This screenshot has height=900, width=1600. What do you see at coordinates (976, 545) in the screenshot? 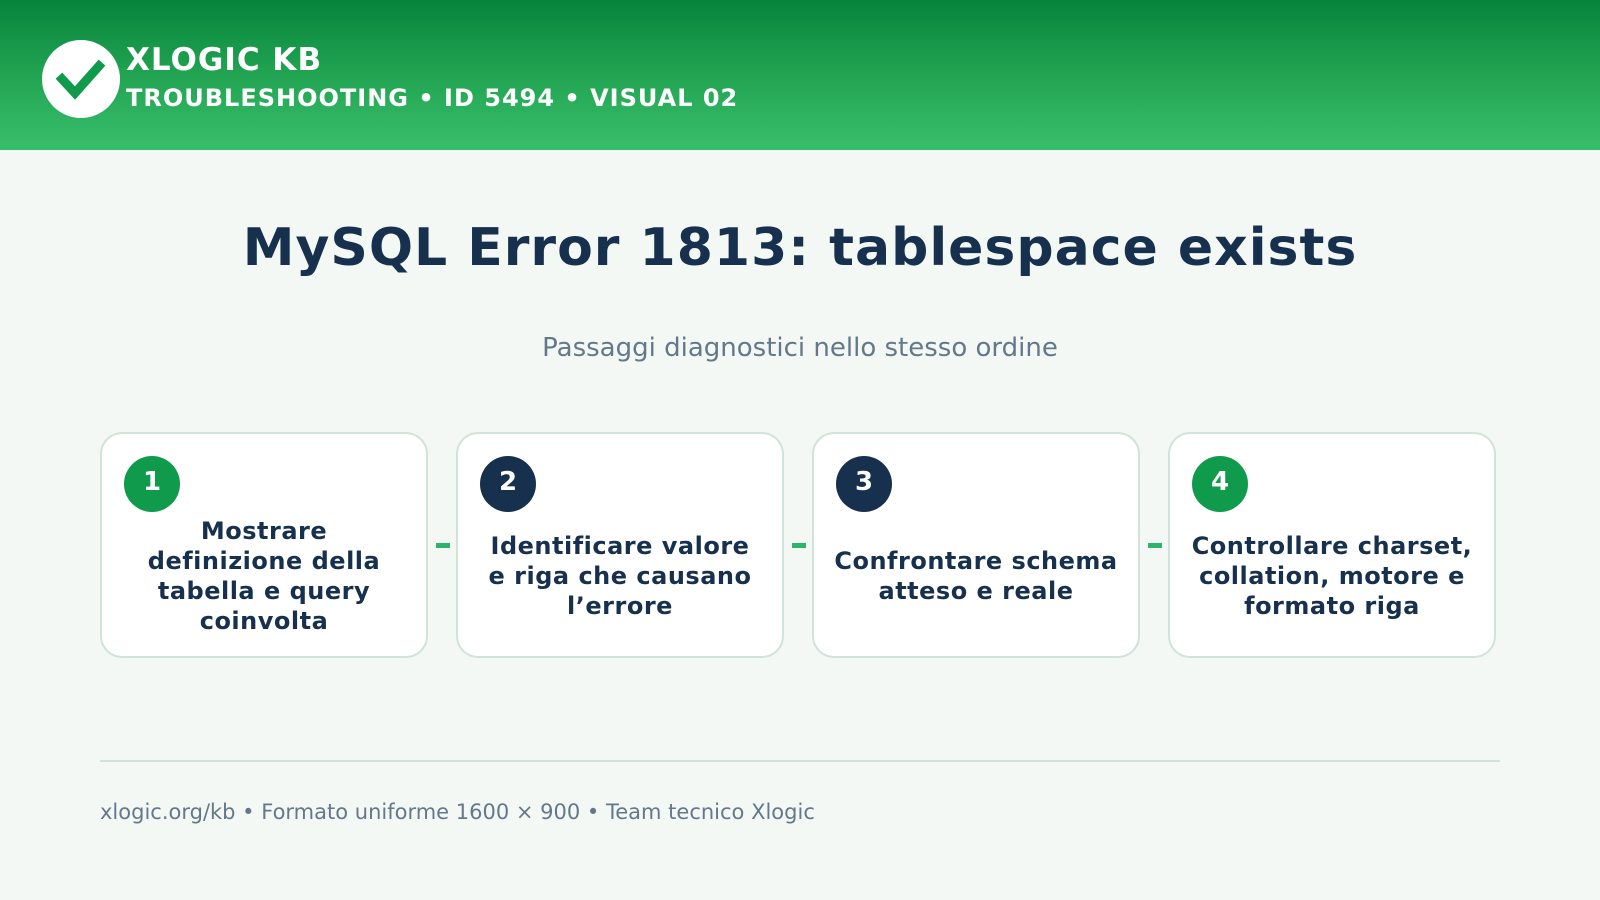
I see `step-card-3: 3 Confrontare schema atteso e reale` at bounding box center [976, 545].